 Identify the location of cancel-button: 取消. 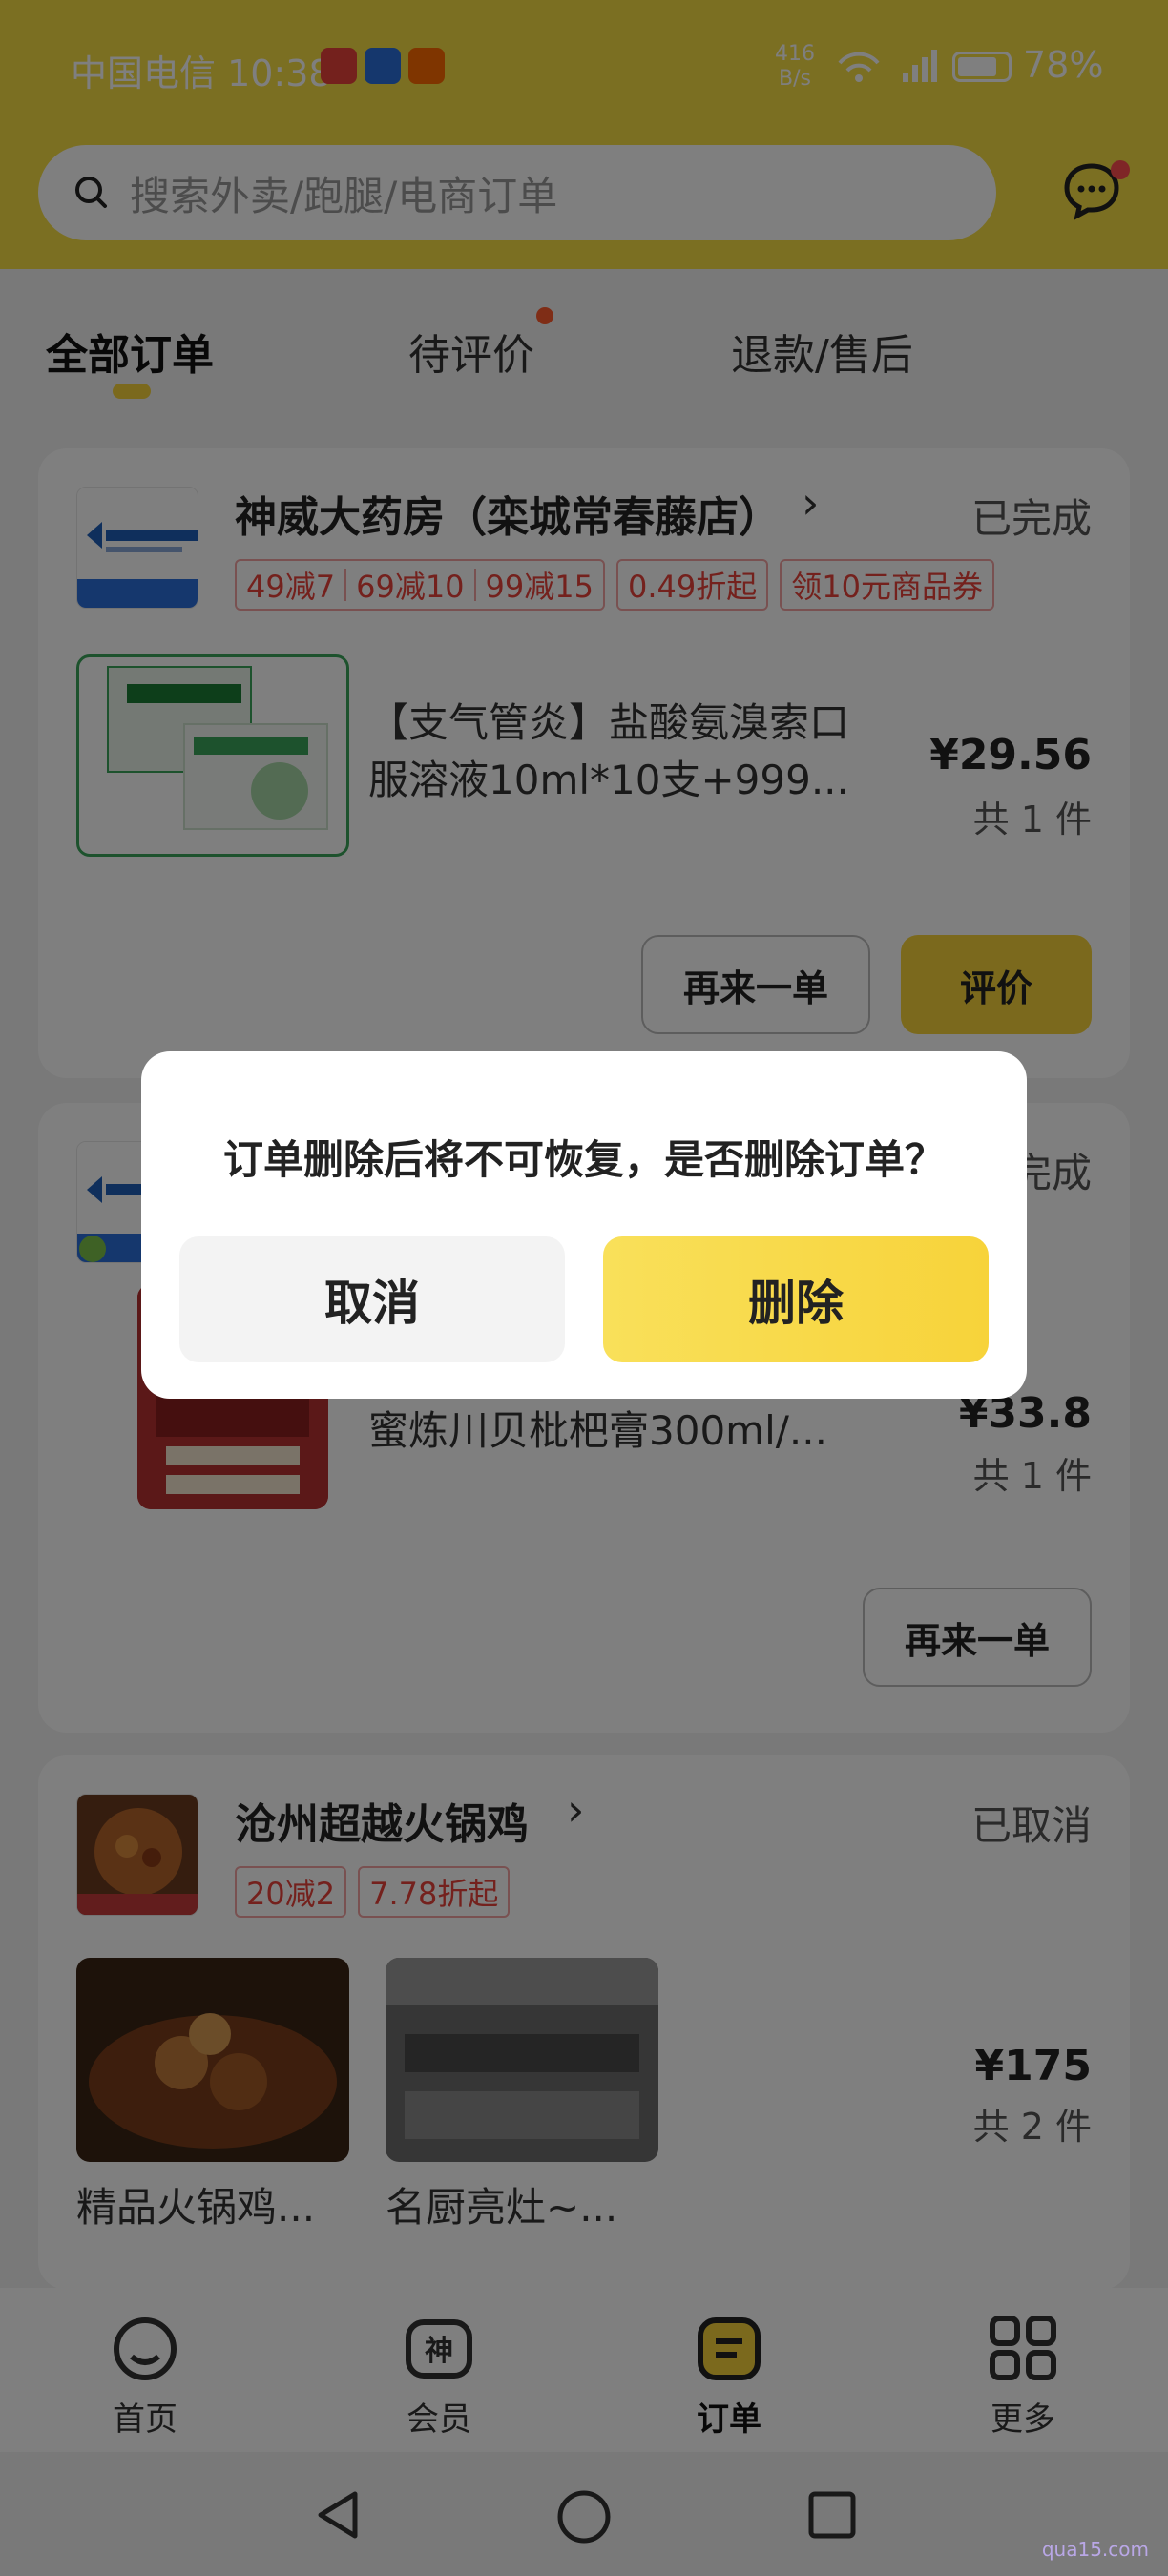
(372, 1299).